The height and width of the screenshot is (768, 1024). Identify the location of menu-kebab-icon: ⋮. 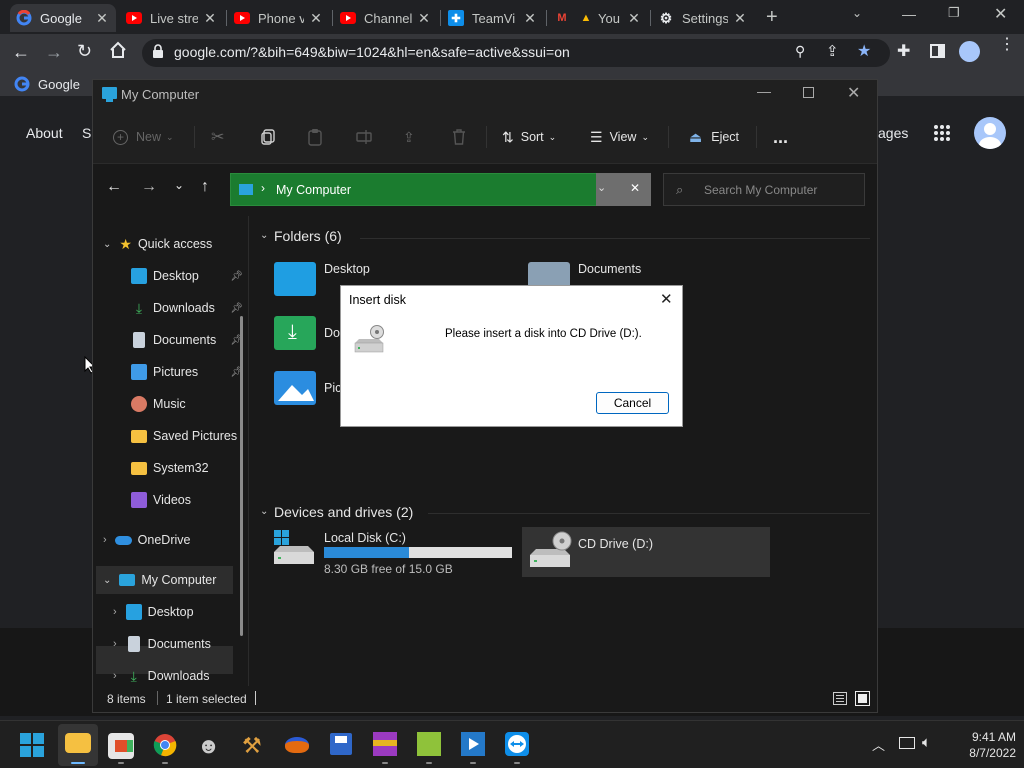
(1007, 45).